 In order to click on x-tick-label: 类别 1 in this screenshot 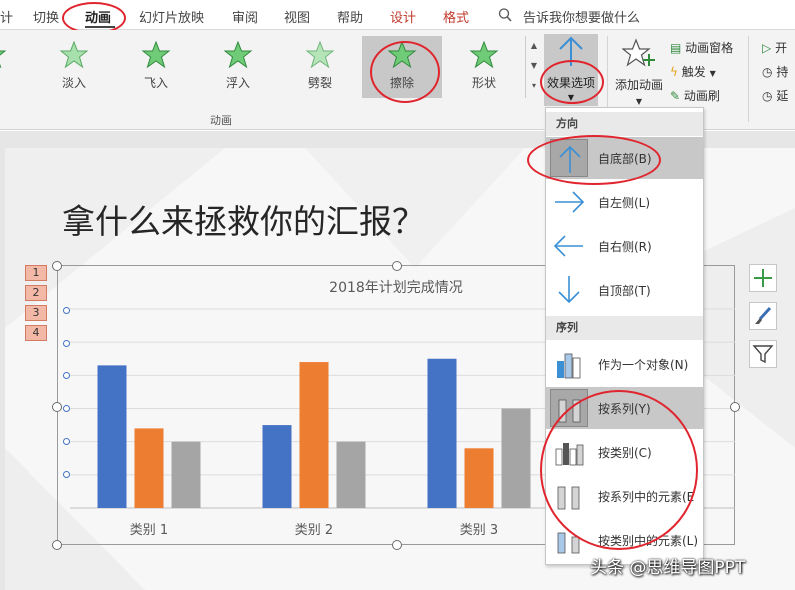, I will do `click(149, 530)`.